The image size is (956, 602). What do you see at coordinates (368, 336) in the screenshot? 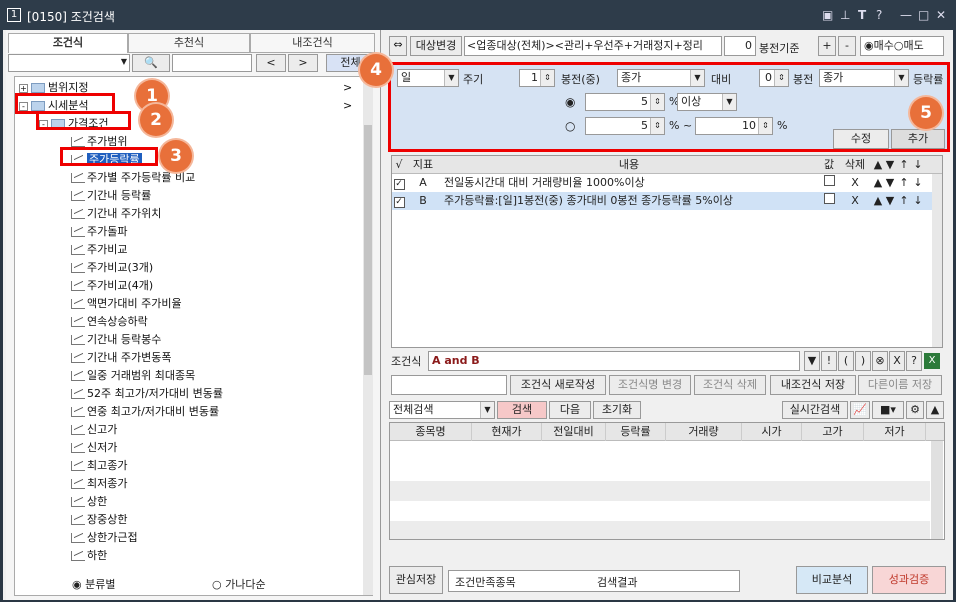
I see `tree-scrollbar` at bounding box center [368, 336].